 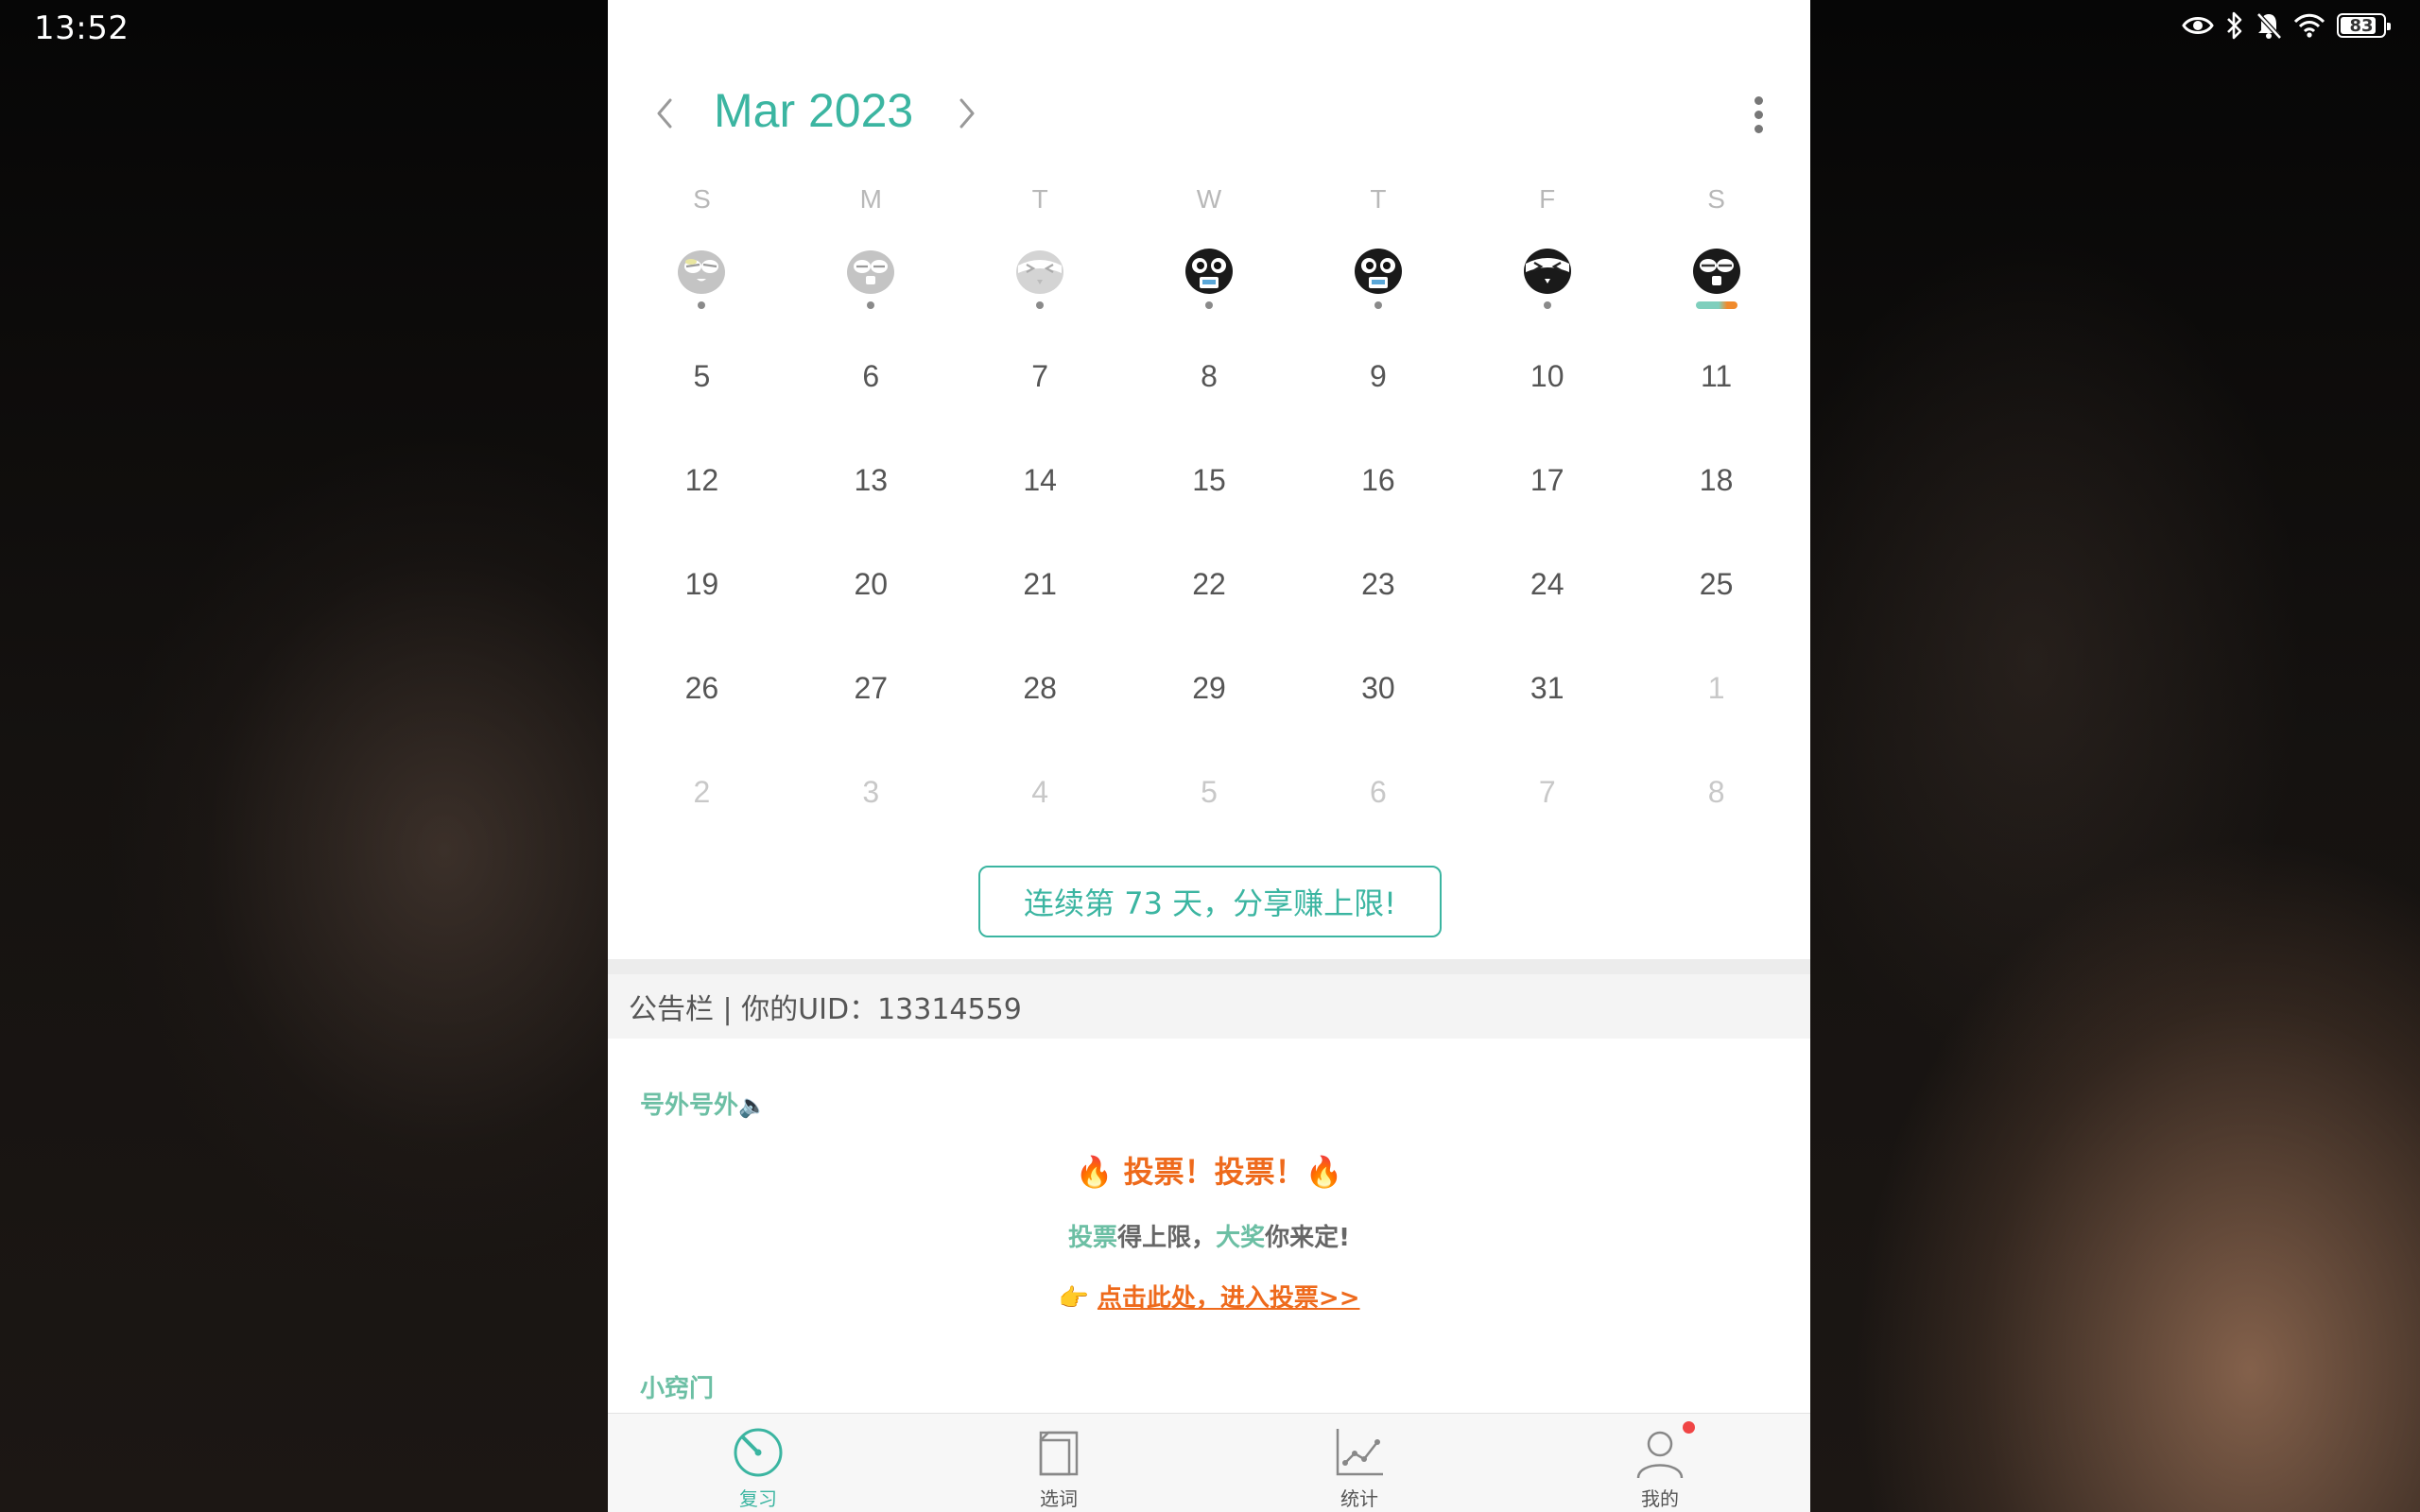 I want to click on day-number: 24, so click(x=1547, y=583).